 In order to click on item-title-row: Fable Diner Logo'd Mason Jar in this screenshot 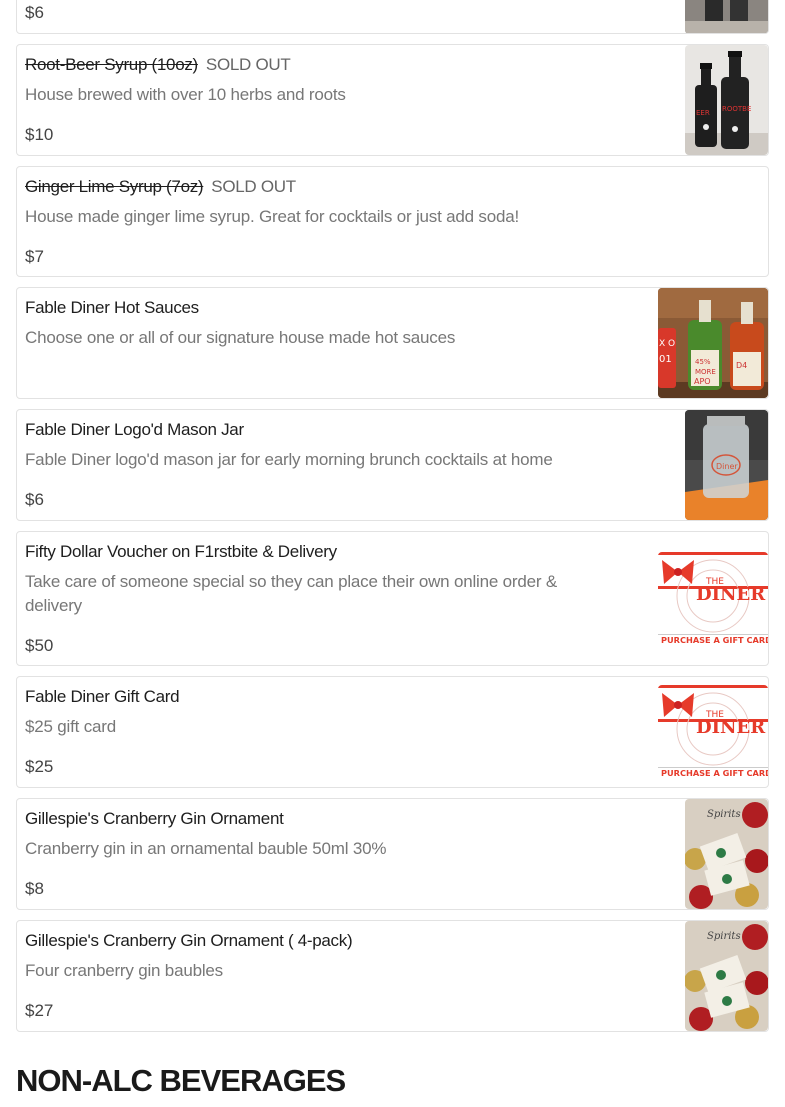, I will do `click(134, 430)`.